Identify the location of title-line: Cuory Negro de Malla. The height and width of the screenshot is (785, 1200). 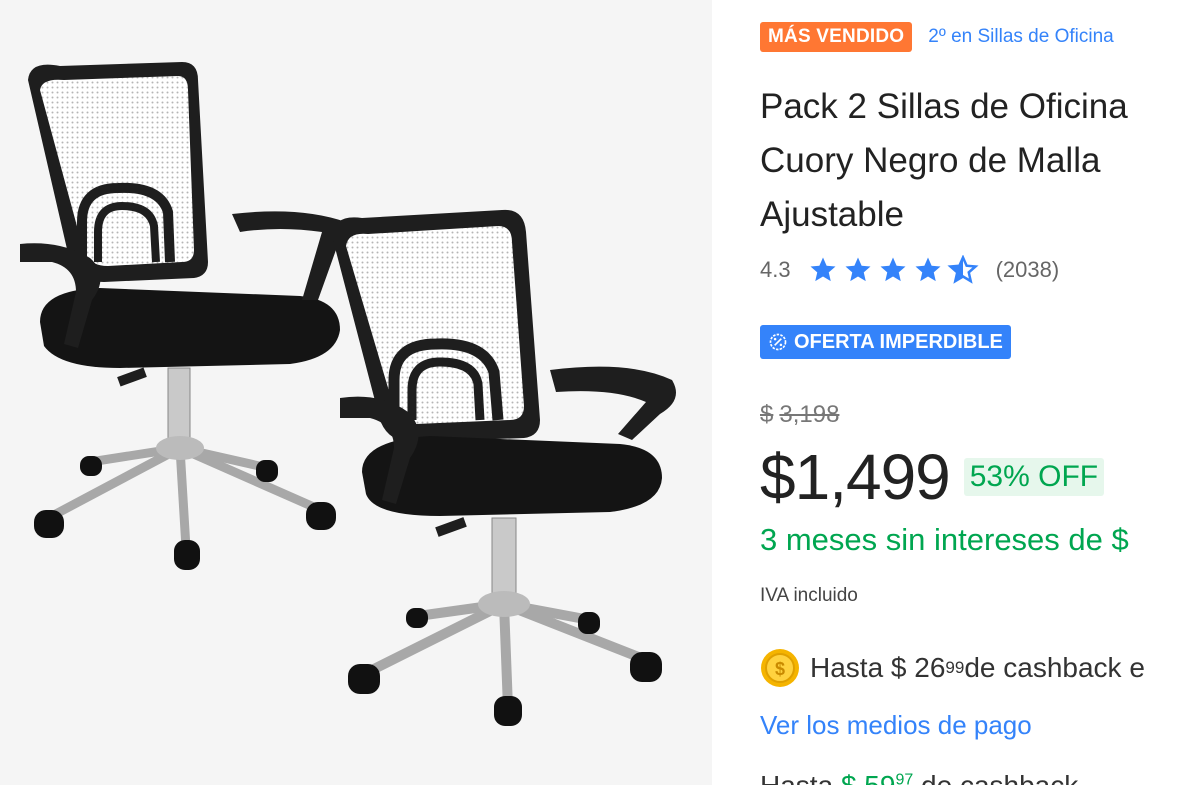
(930, 160).